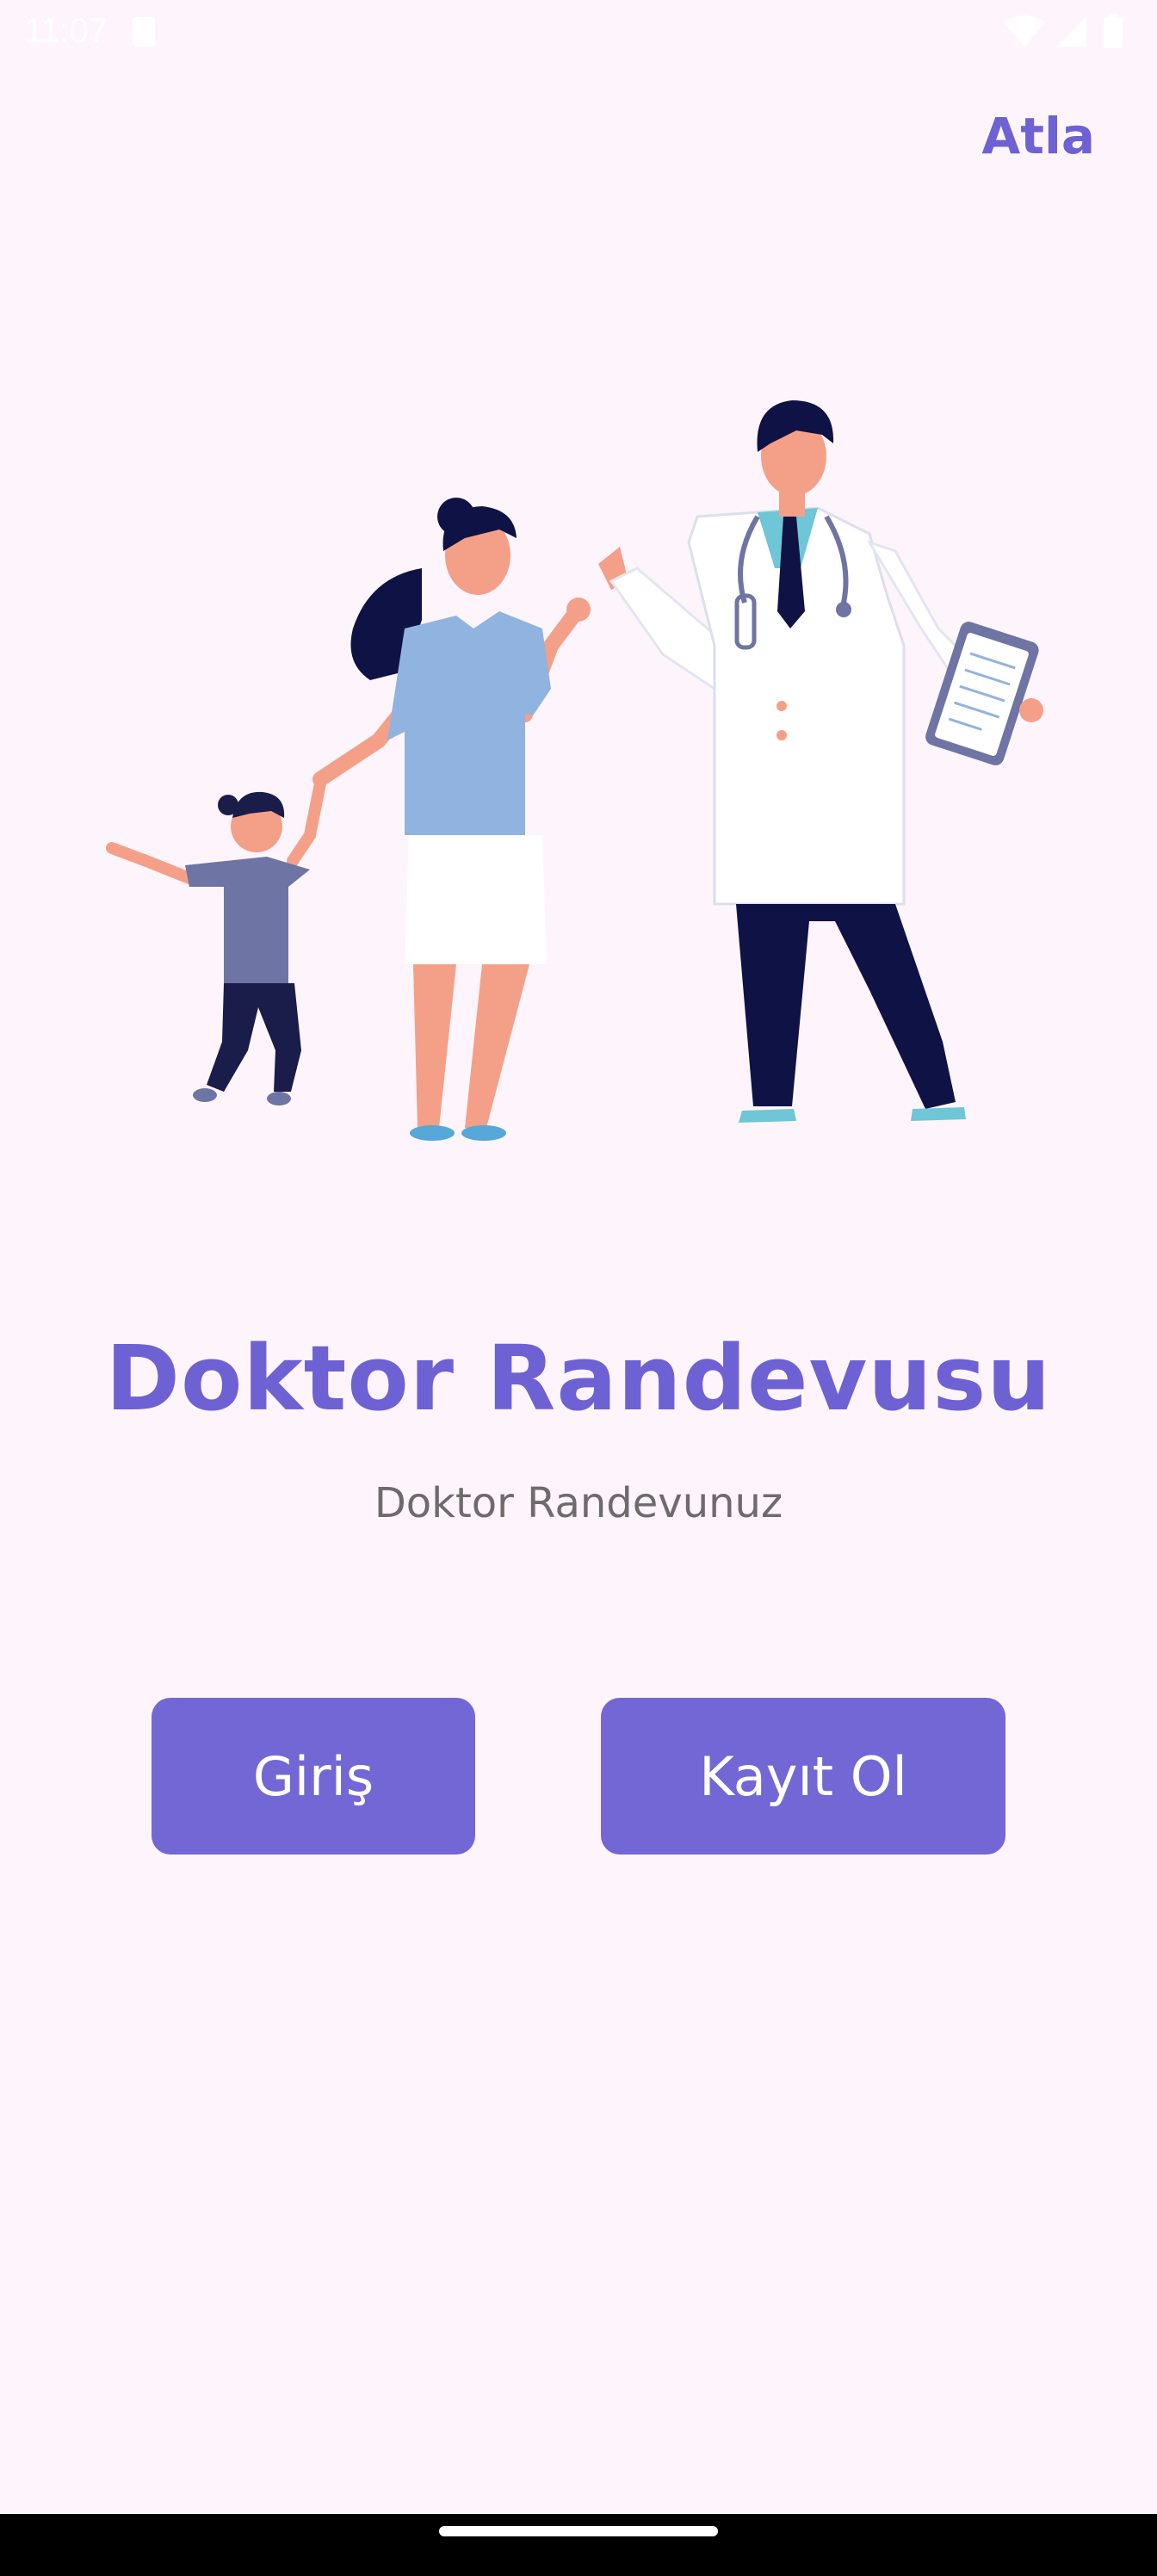  I want to click on sim-card-icon, so click(144, 32).